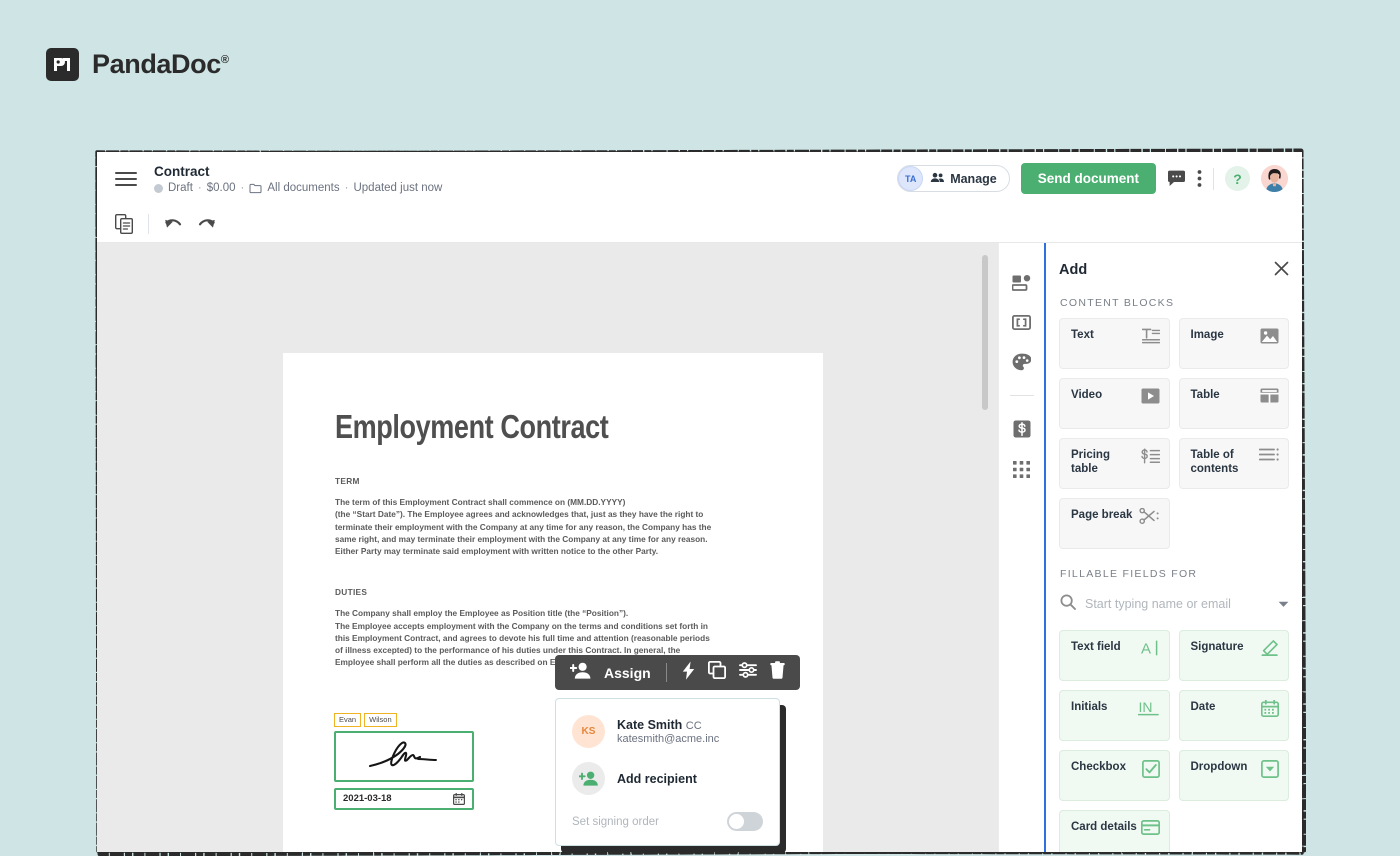 The height and width of the screenshot is (856, 1400). What do you see at coordinates (347, 481) in the screenshot?
I see `section-title: TERM` at bounding box center [347, 481].